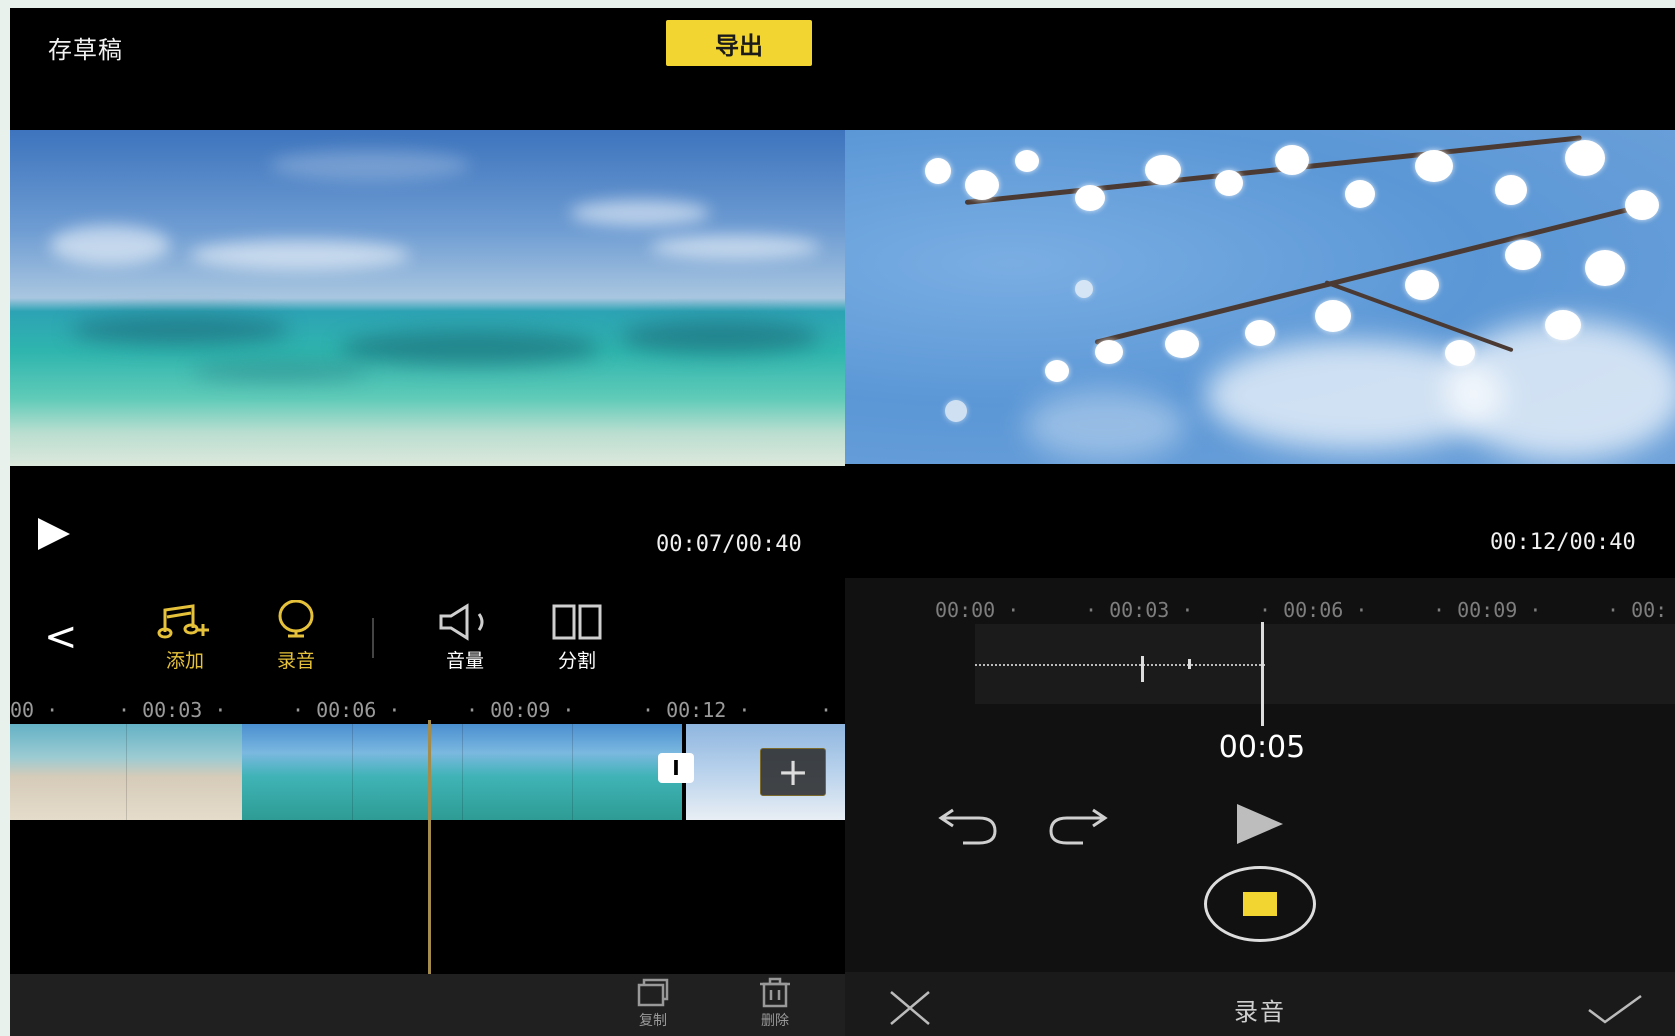 The height and width of the screenshot is (1036, 1675). I want to click on audio-waveform, so click(1120, 665).